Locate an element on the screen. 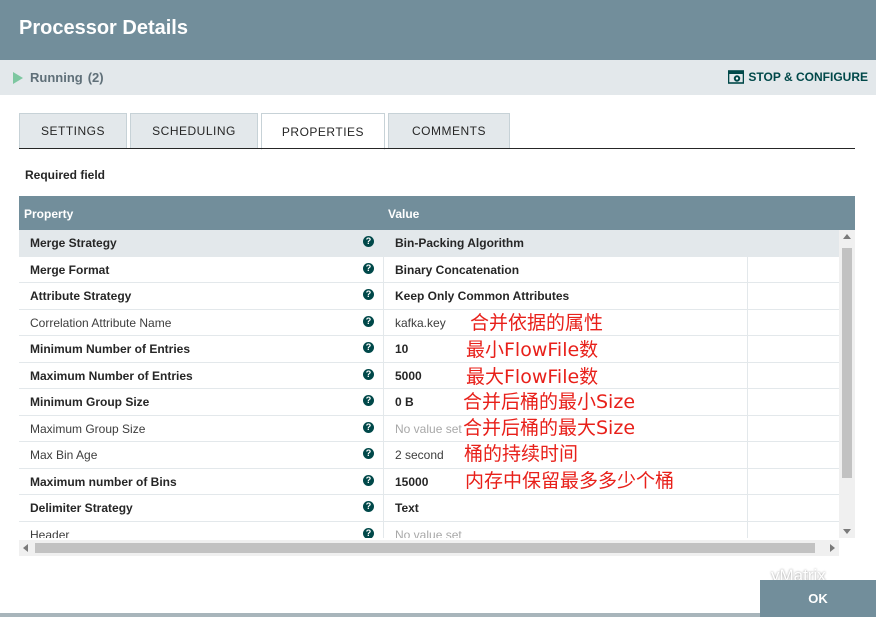 The height and width of the screenshot is (617, 876). property-row: Merge Format ? Binary Concatenation is located at coordinates (429, 269).